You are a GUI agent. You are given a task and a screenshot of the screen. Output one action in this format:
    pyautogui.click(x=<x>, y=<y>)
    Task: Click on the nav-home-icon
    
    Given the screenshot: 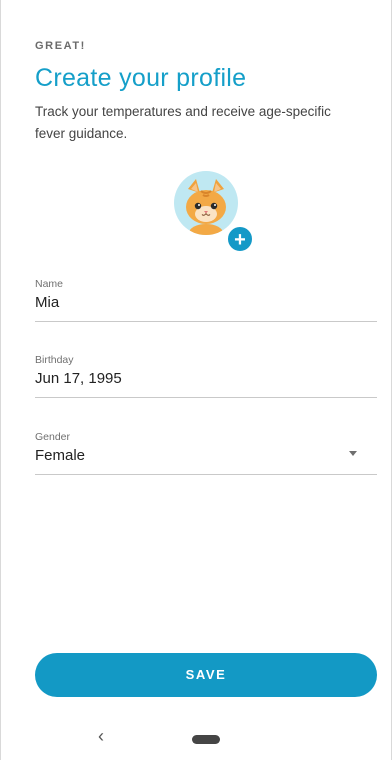 What is the action you would take?
    pyautogui.click(x=206, y=739)
    